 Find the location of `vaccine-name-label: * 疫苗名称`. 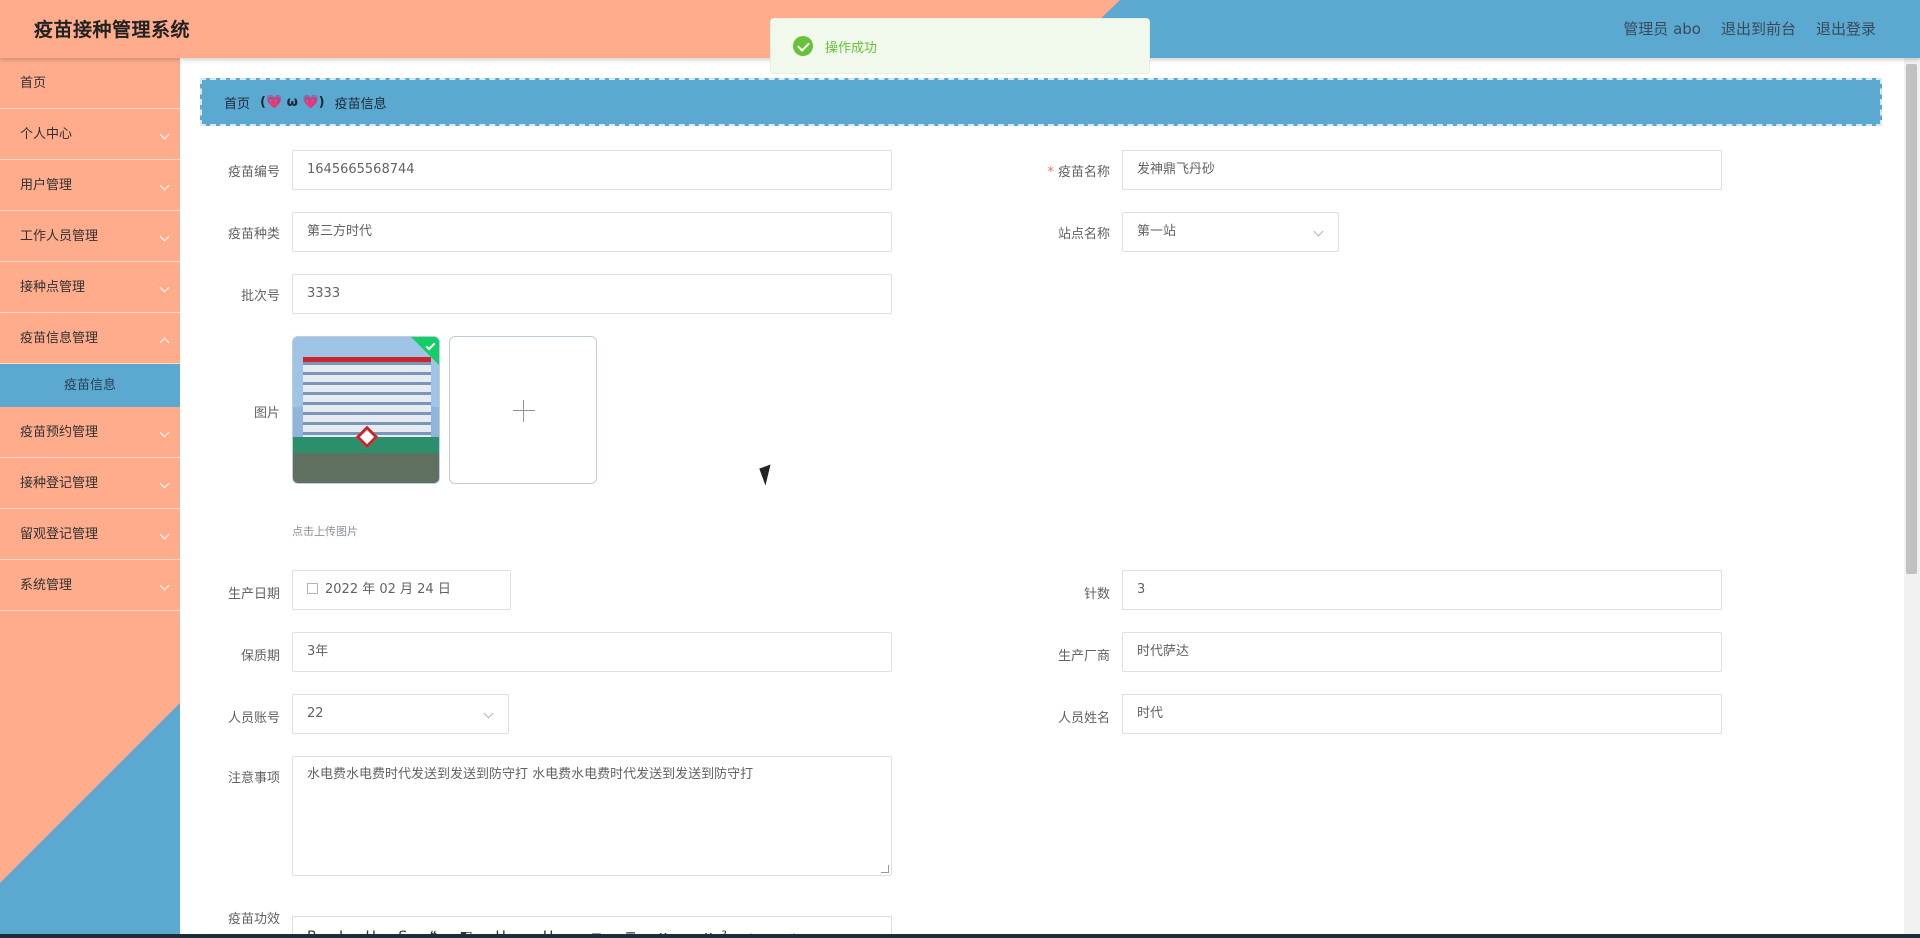

vaccine-name-label: * 疫苗名称 is located at coordinates (1070, 170).